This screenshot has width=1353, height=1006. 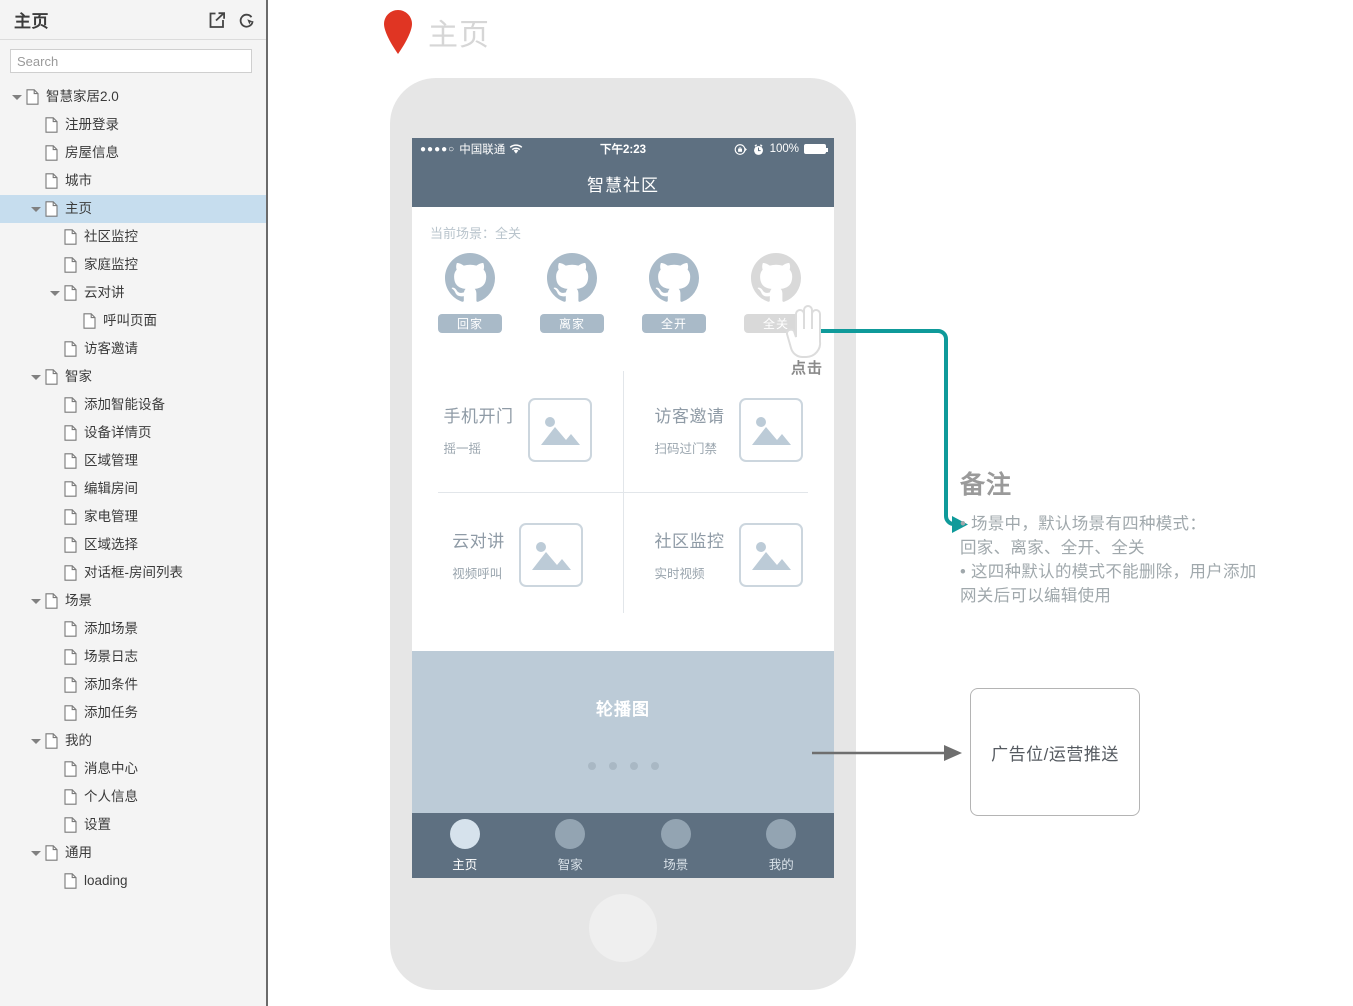 I want to click on carousel-banner: 轮播图, so click(x=623, y=732).